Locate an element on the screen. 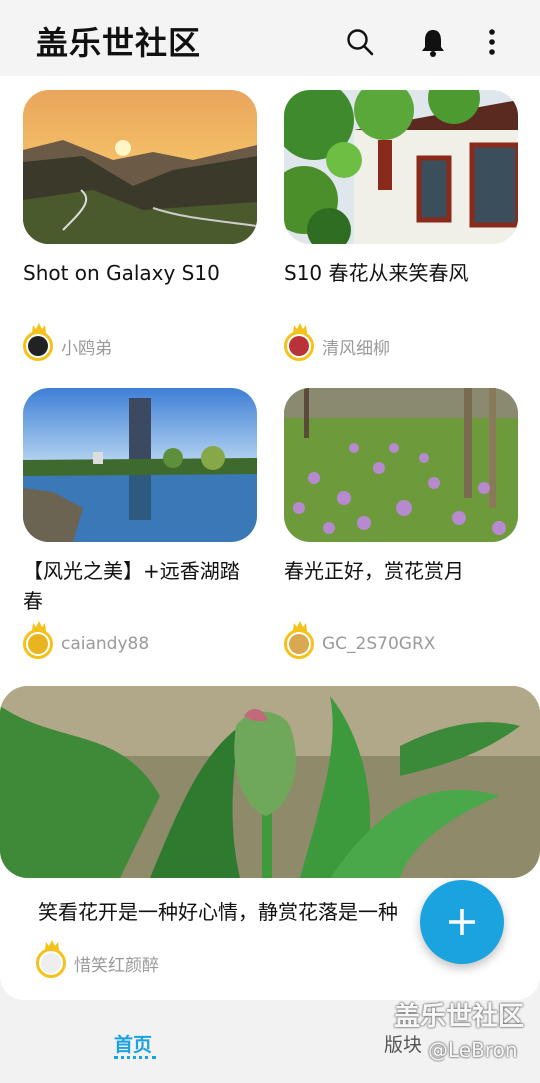 The image size is (540, 1083). lake-tower-photo is located at coordinates (140, 465).